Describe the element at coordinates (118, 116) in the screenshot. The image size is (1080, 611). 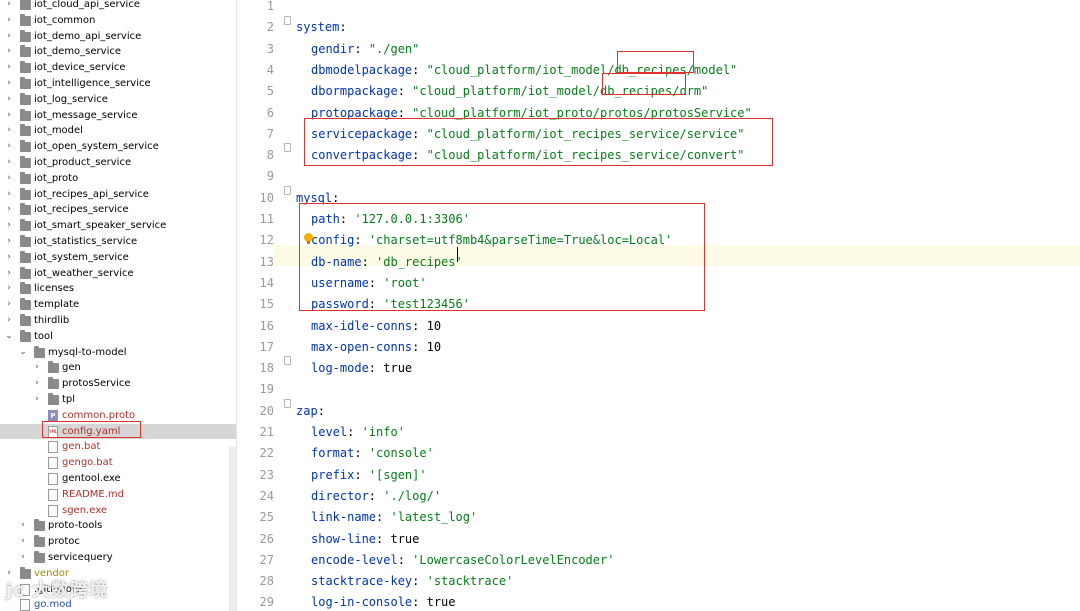
I see `tree-item-iot-message-service: › iot_message_service` at that location.